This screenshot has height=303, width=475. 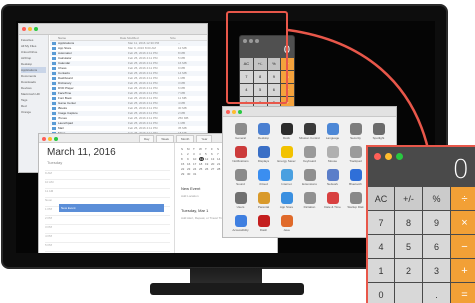 I want to click on calculator-key: −, so click(x=463, y=246).